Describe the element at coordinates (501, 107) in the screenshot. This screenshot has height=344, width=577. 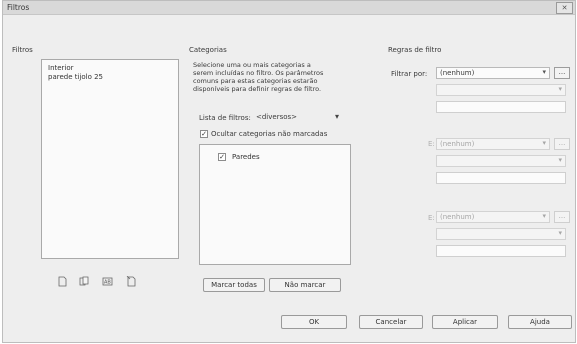
I see `rule1-value-field` at that location.